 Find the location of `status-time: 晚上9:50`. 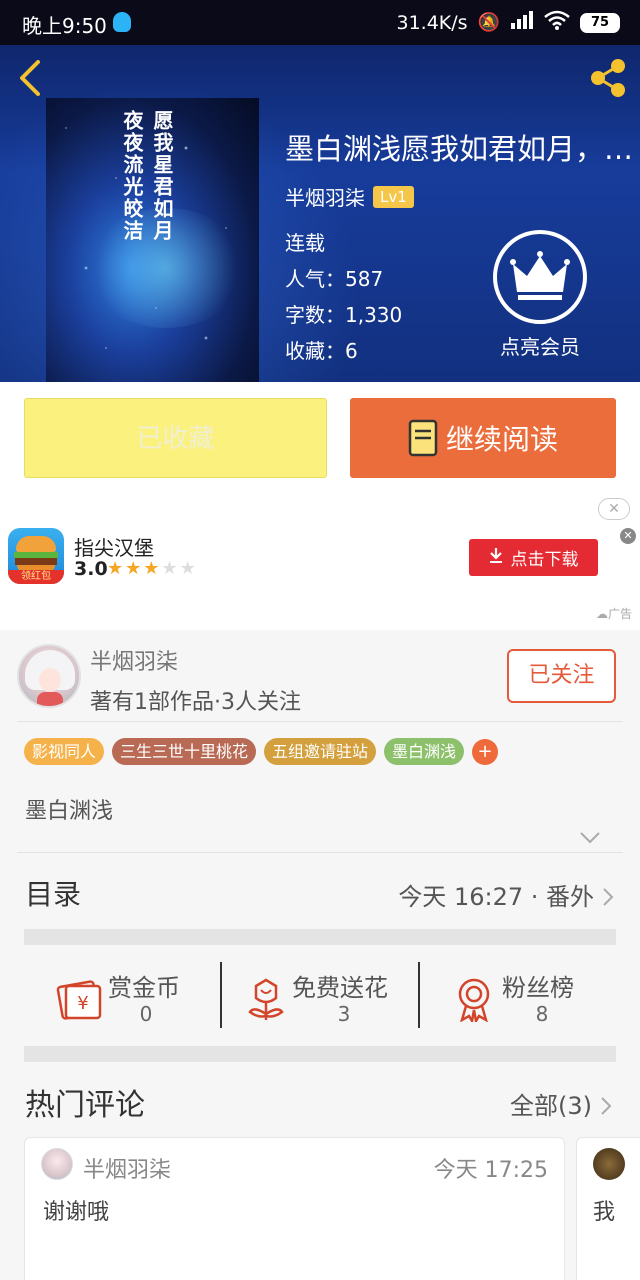

status-time: 晚上9:50 is located at coordinates (64, 26).